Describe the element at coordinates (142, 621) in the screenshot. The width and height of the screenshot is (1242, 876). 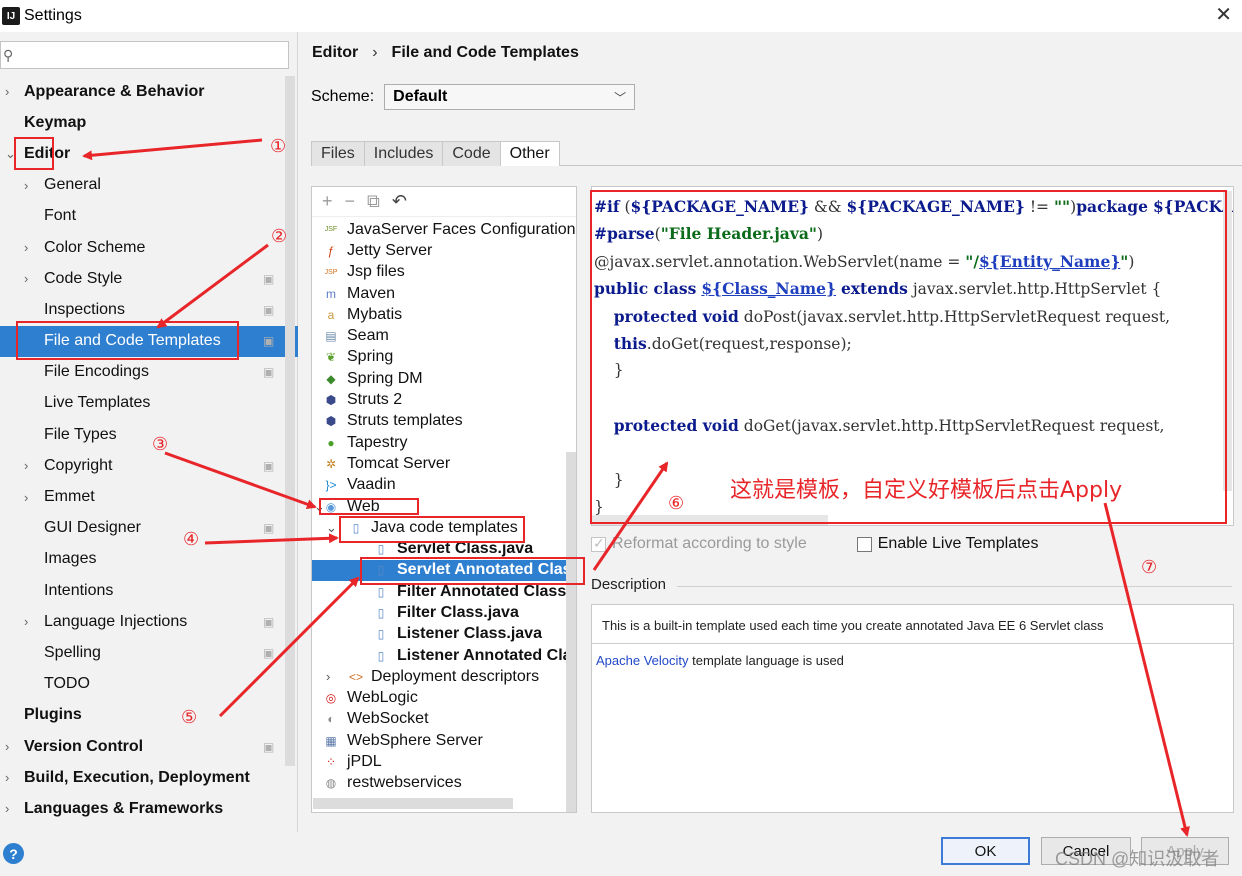
I see `sidebar-item-language-injections: › Language Injections ▣` at that location.